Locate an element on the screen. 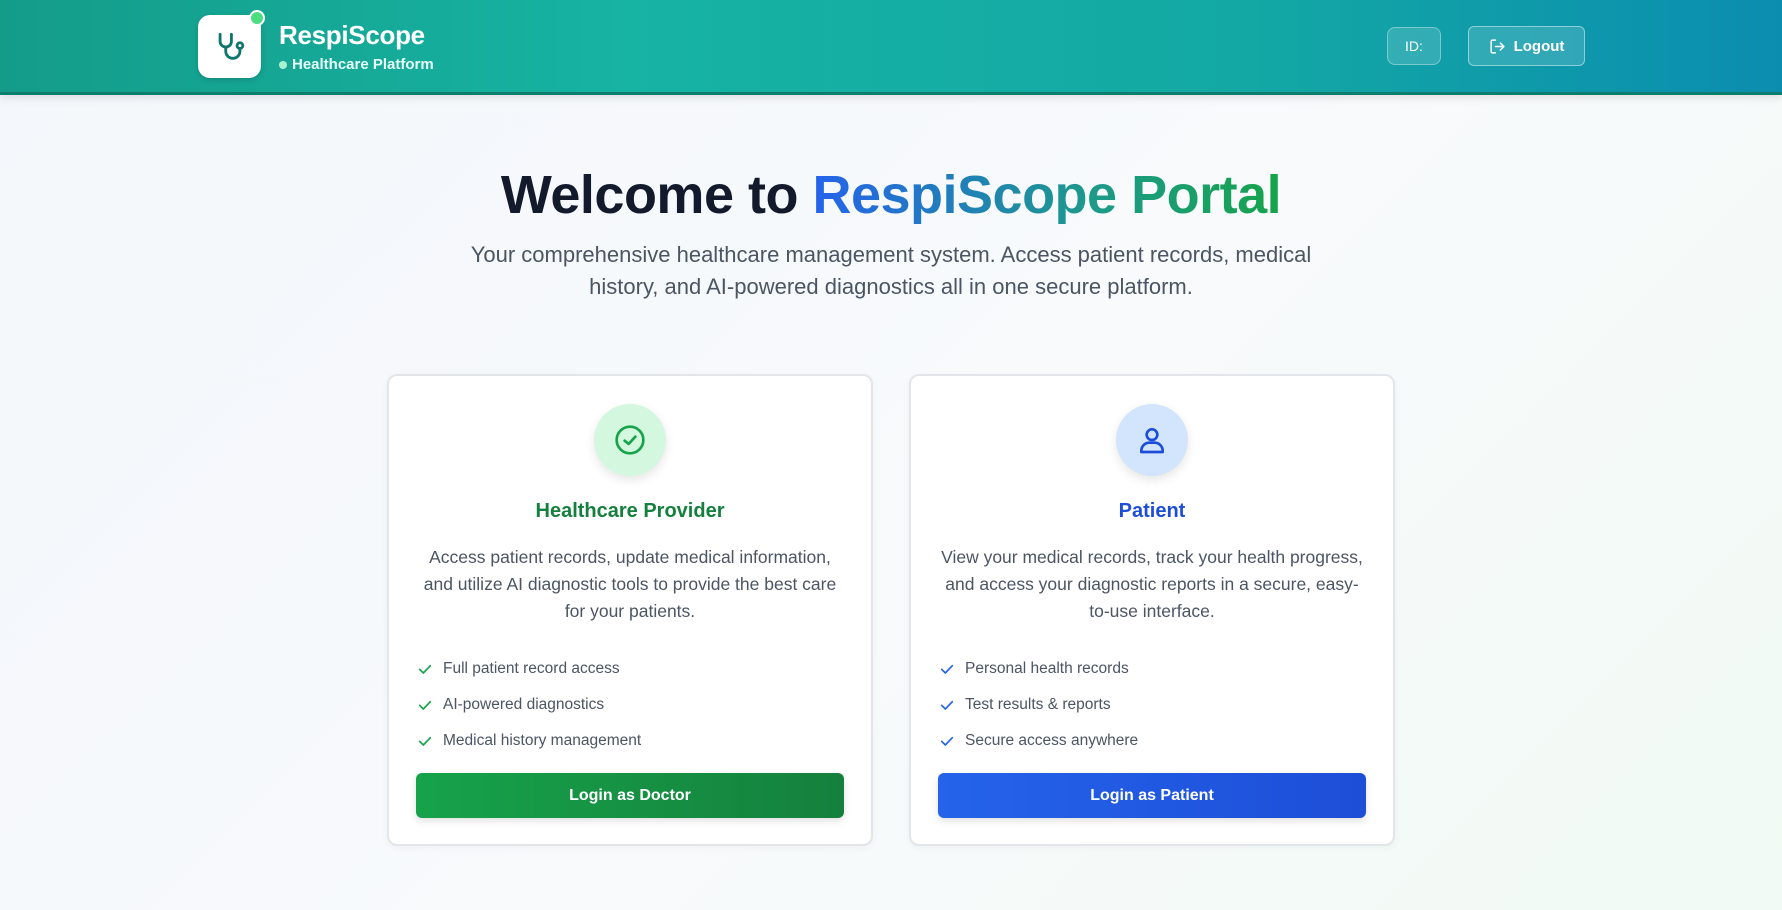 This screenshot has width=1782, height=910. doctor-card-icon-badge is located at coordinates (630, 440).